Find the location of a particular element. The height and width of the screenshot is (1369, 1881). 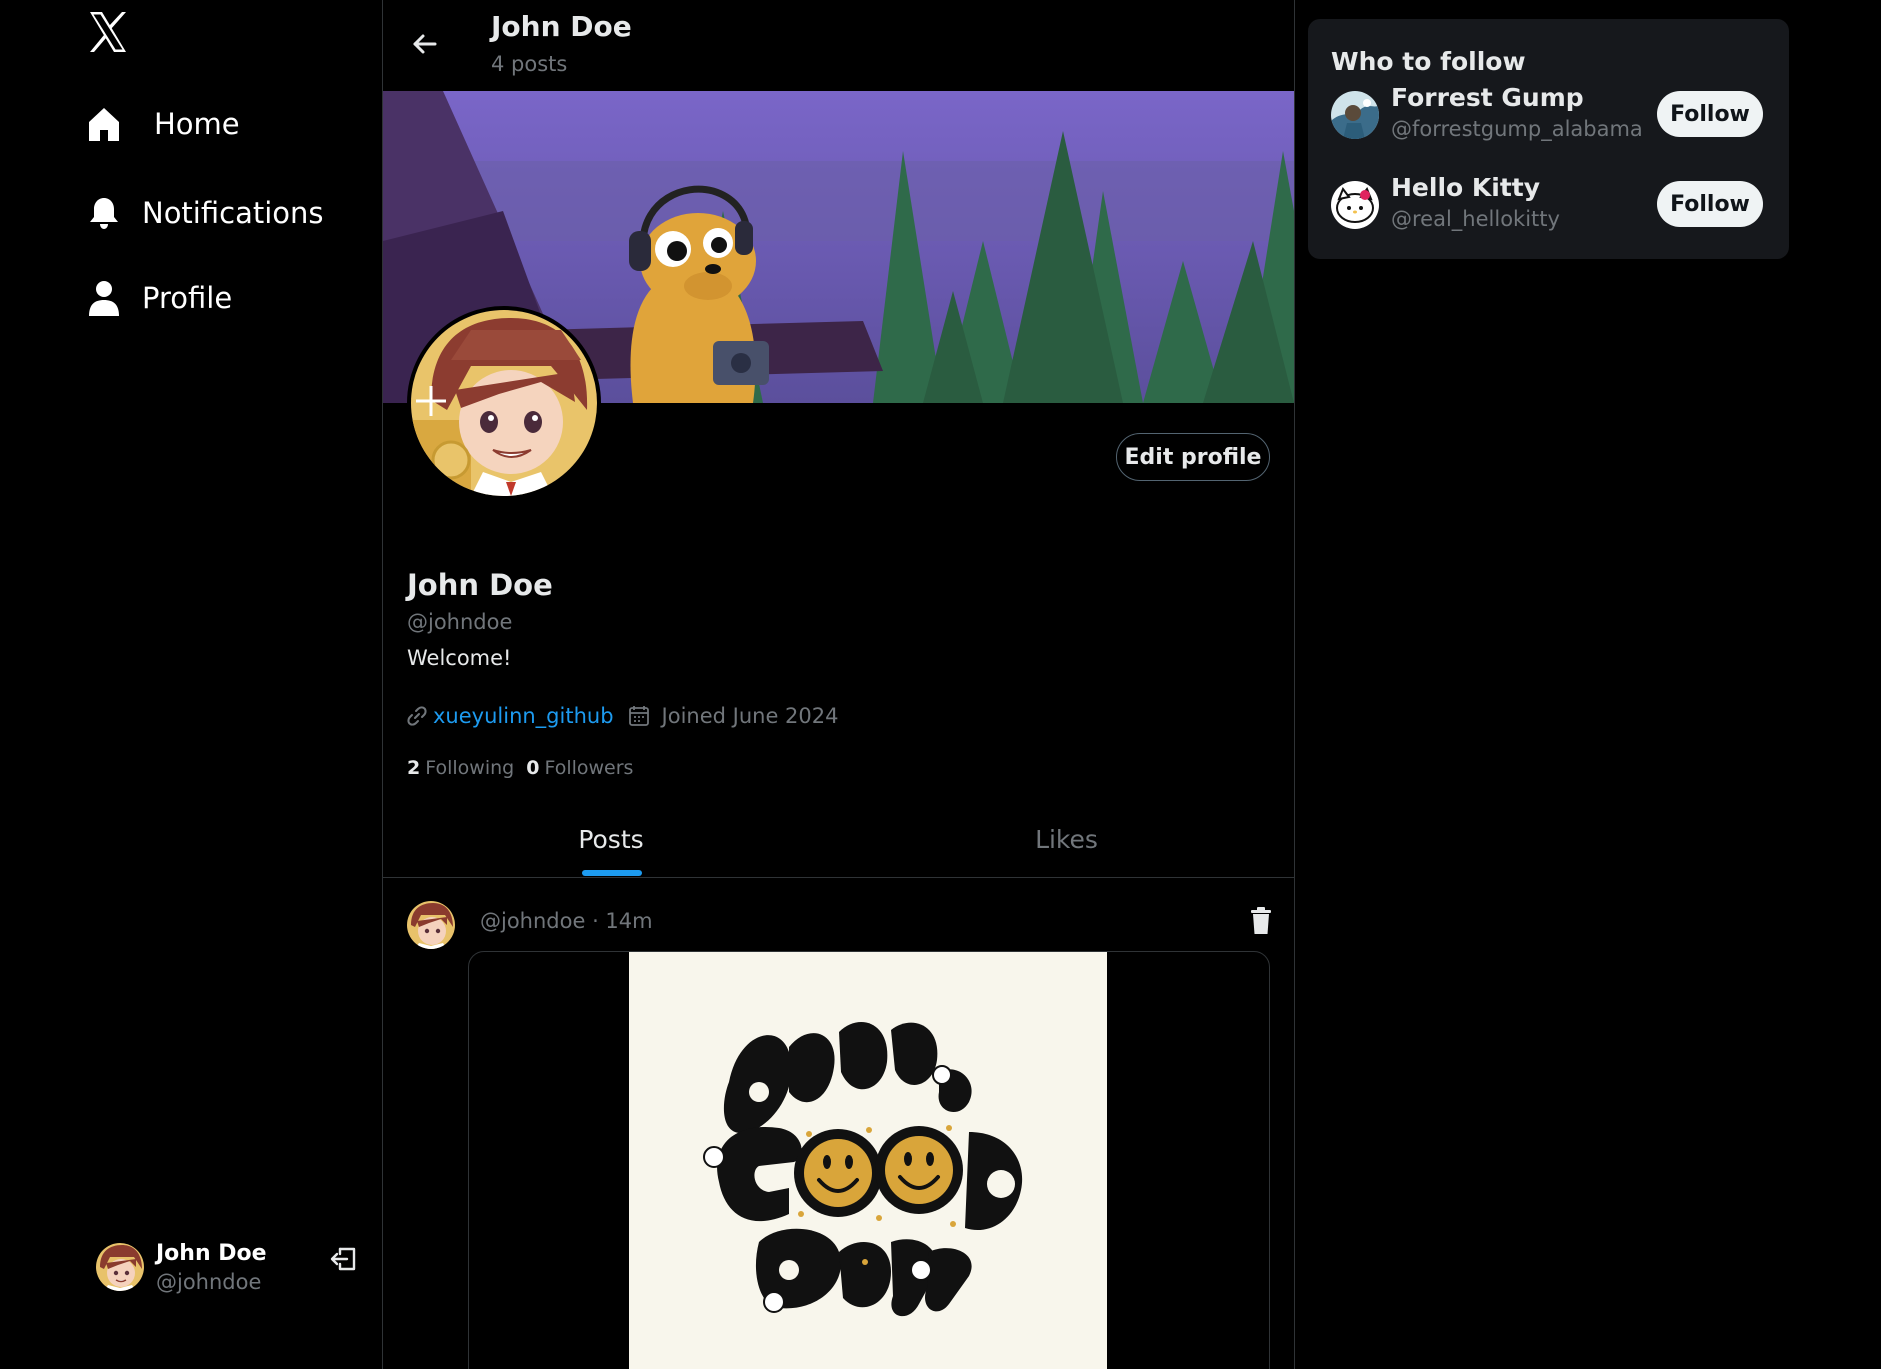

post-media is located at coordinates (869, 1160).